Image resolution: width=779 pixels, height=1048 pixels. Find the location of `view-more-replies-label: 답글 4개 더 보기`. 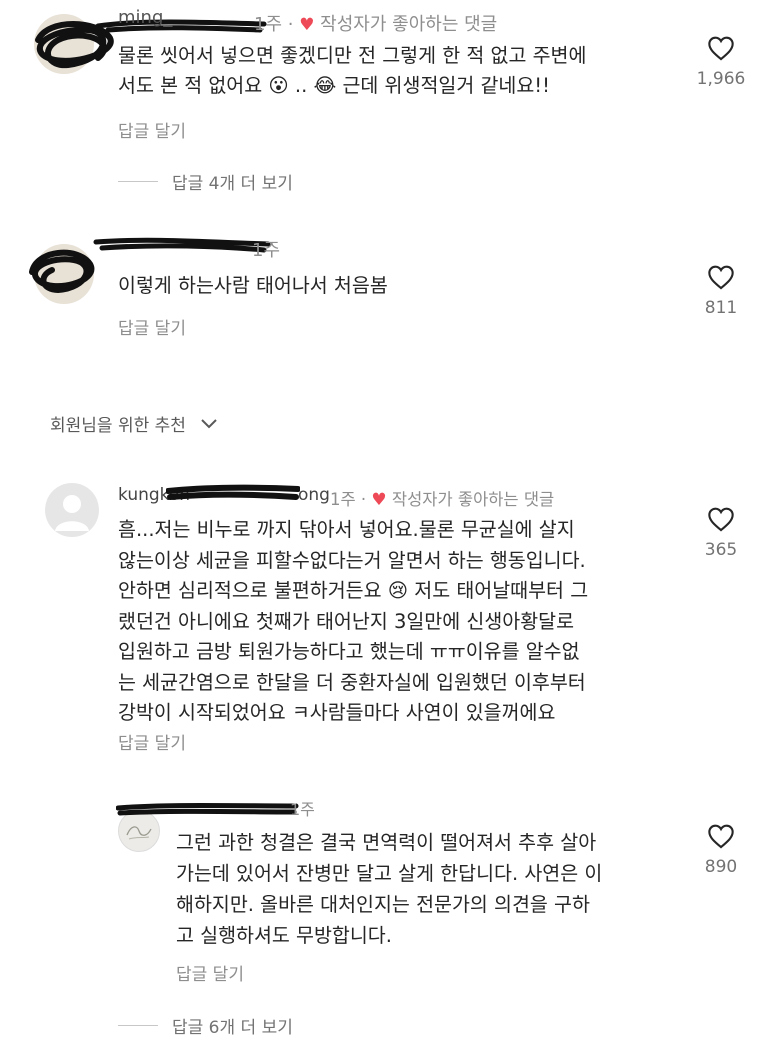

view-more-replies-label: 답글 4개 더 보기 is located at coordinates (232, 184).